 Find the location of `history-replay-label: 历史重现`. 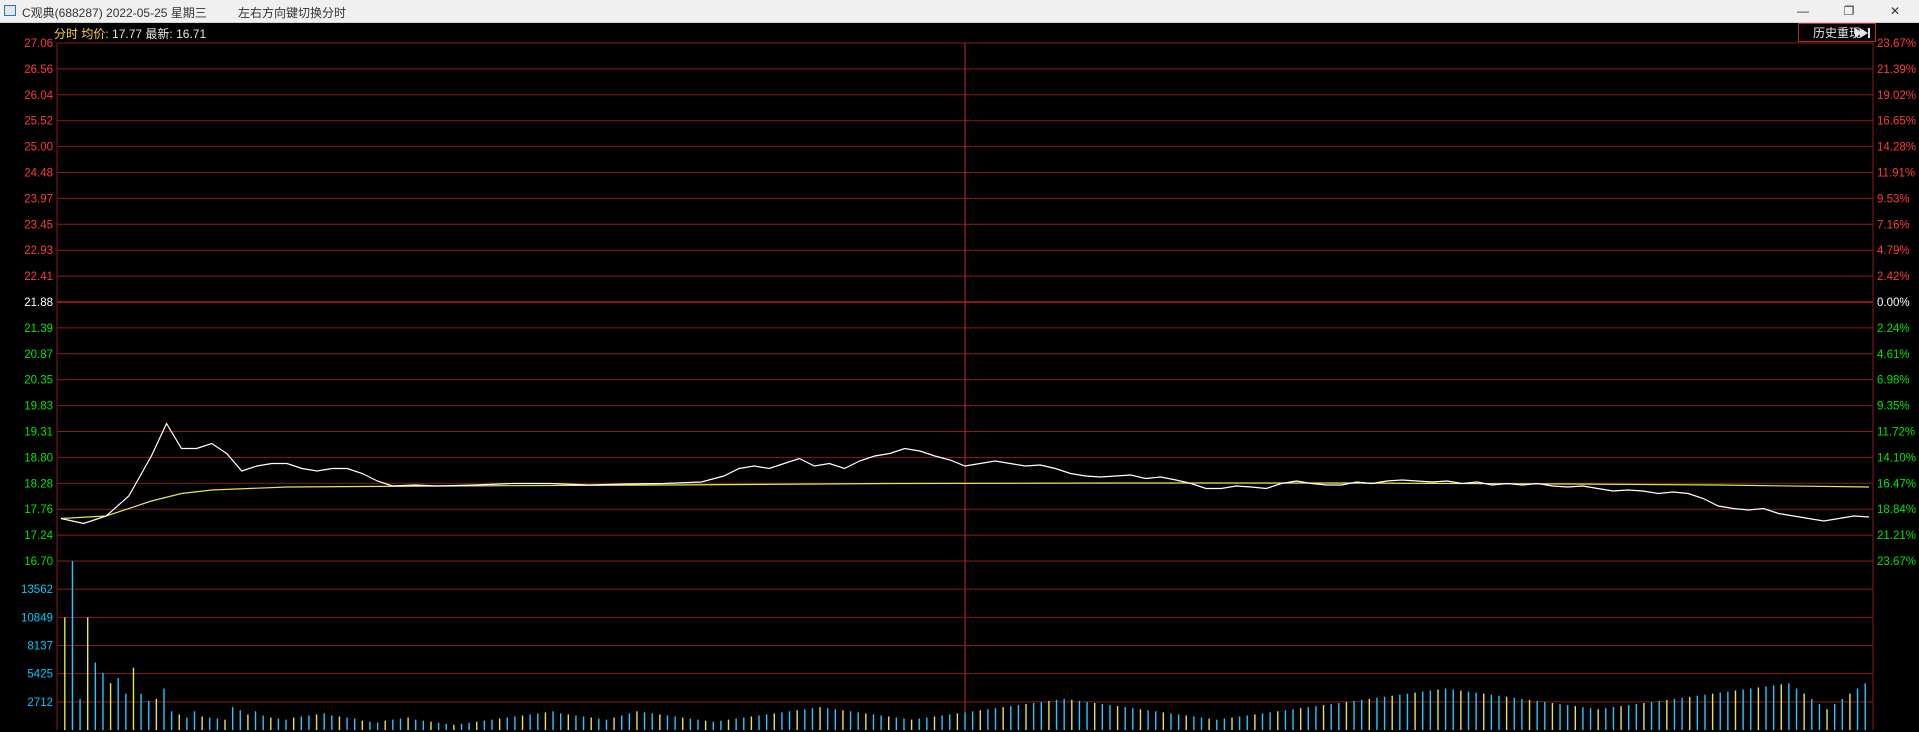

history-replay-label: 历史重现 is located at coordinates (1836, 33).